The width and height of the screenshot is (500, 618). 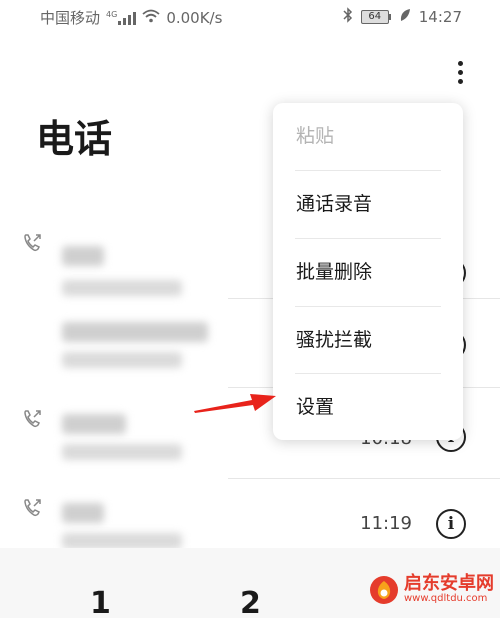 I want to click on status-left: 中国移动 4G 0.00K/s, so click(x=131, y=17).